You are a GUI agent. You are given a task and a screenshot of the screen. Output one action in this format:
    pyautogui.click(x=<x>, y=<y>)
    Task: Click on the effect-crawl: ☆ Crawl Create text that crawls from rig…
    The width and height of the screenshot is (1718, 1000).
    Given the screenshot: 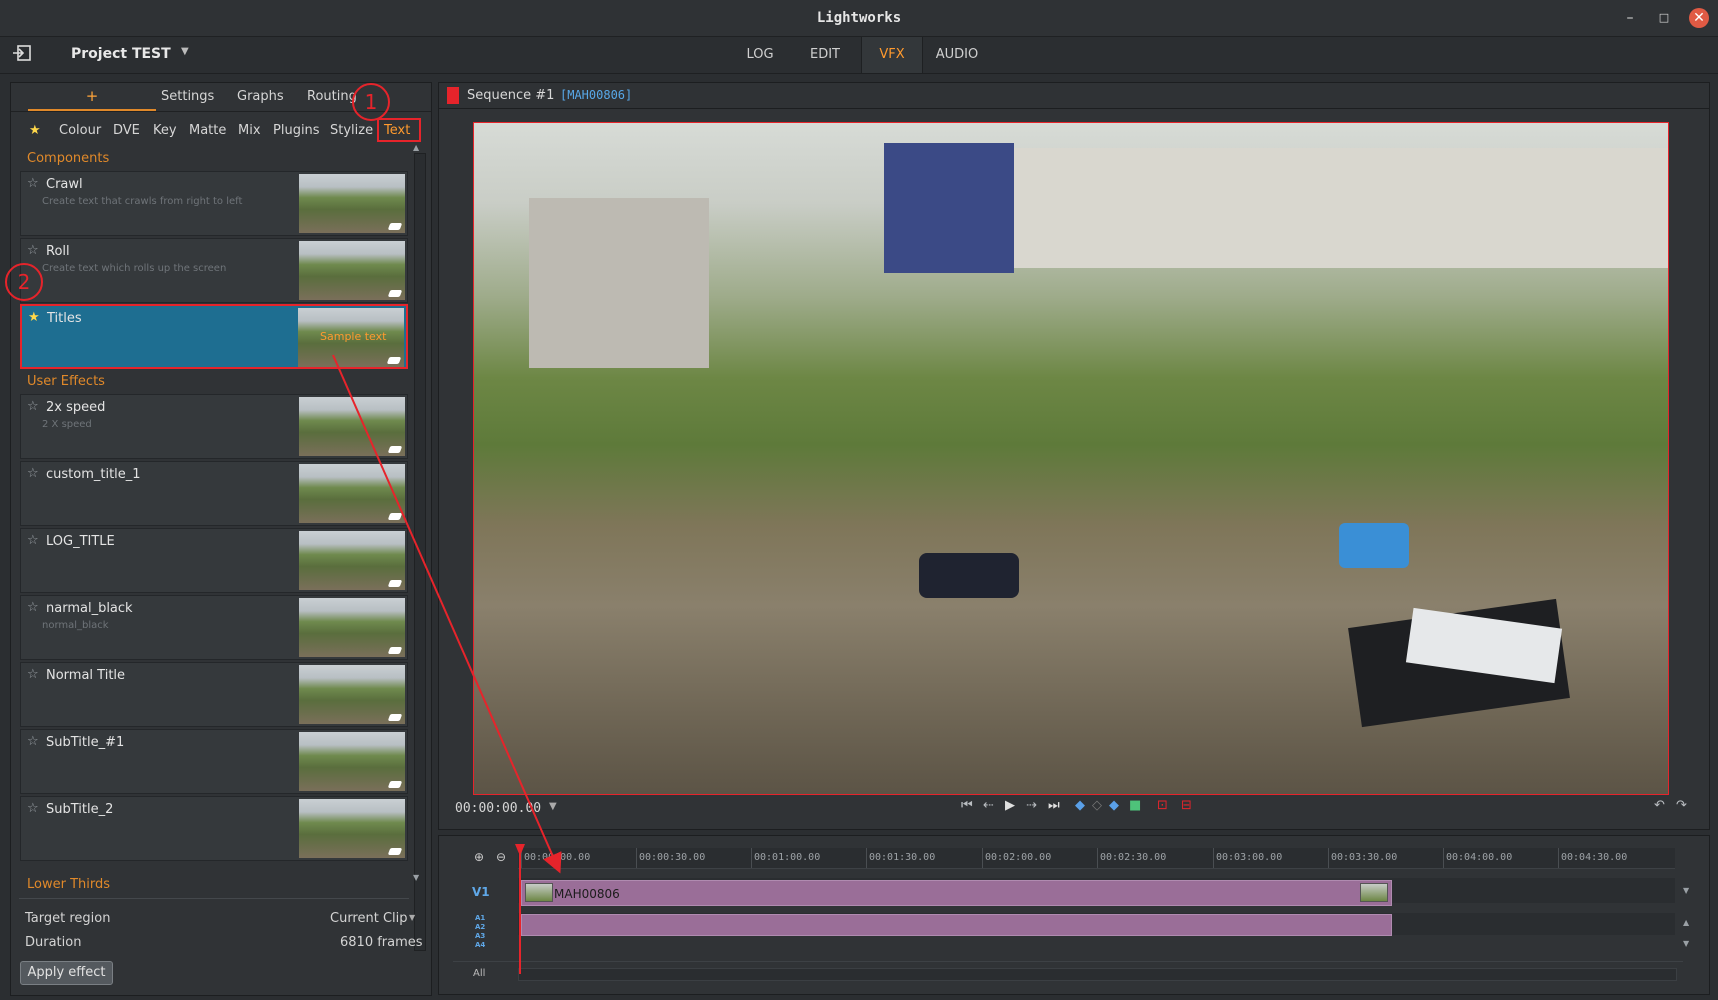 What is the action you would take?
    pyautogui.click(x=214, y=203)
    